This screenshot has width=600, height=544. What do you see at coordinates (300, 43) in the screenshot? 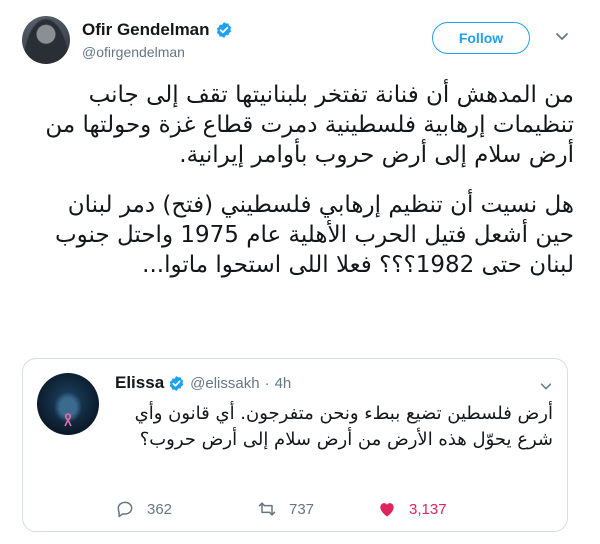
I see `tweet-header: Ofir Gendelman @ofirgendelman Follow` at bounding box center [300, 43].